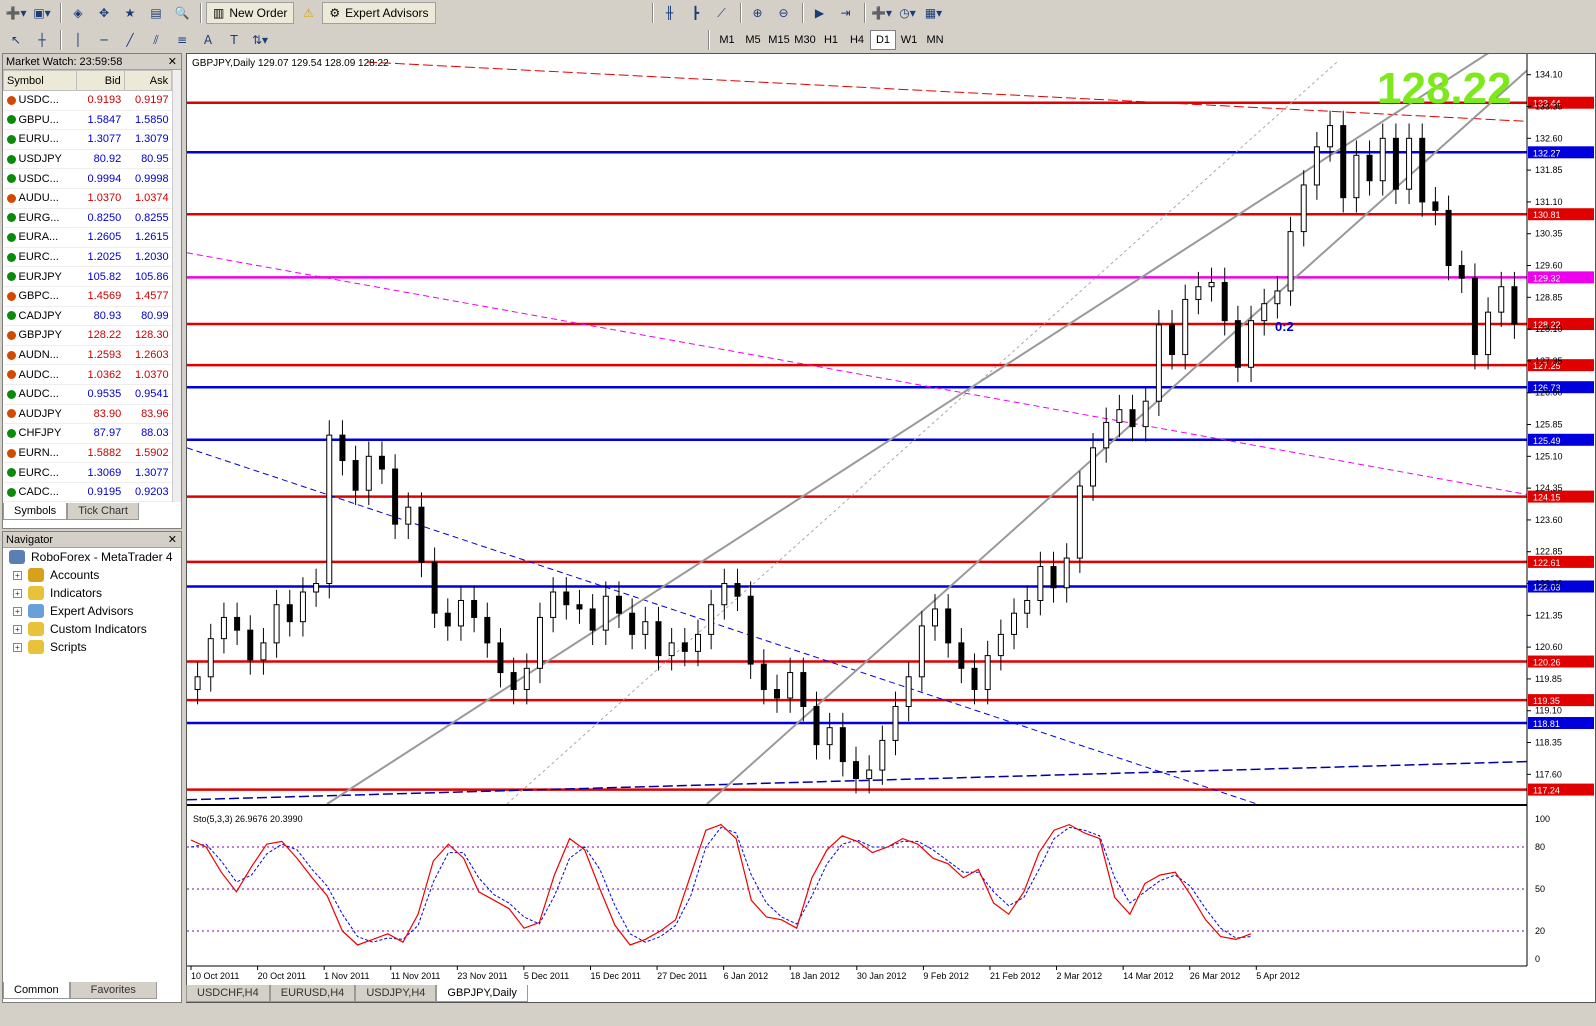  I want to click on market-watch-icon: ◈, so click(78, 13).